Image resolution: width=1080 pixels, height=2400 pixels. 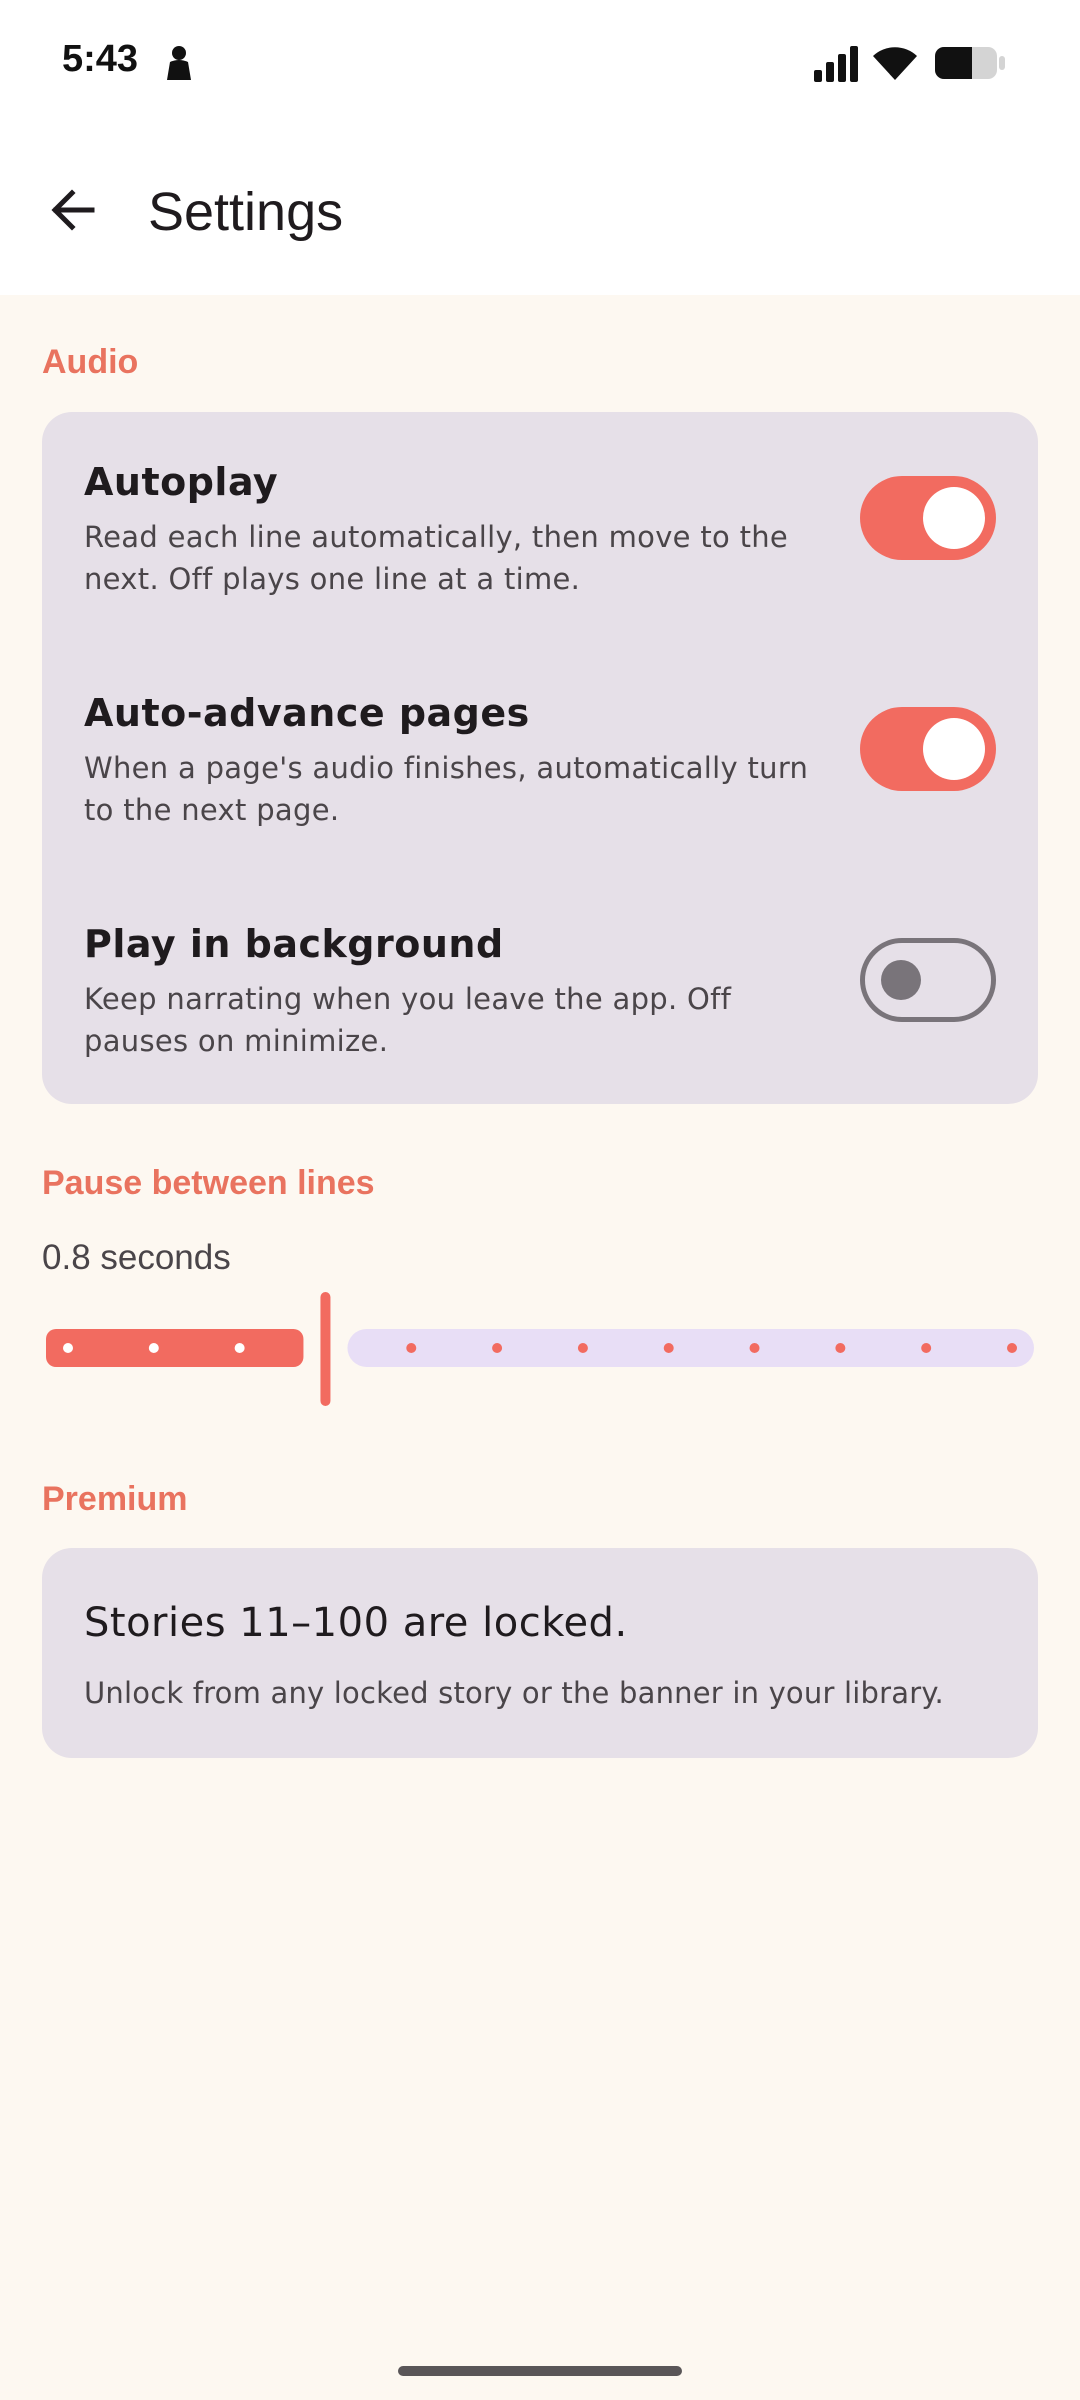 I want to click on auto-advance-toggle, so click(x=928, y=749).